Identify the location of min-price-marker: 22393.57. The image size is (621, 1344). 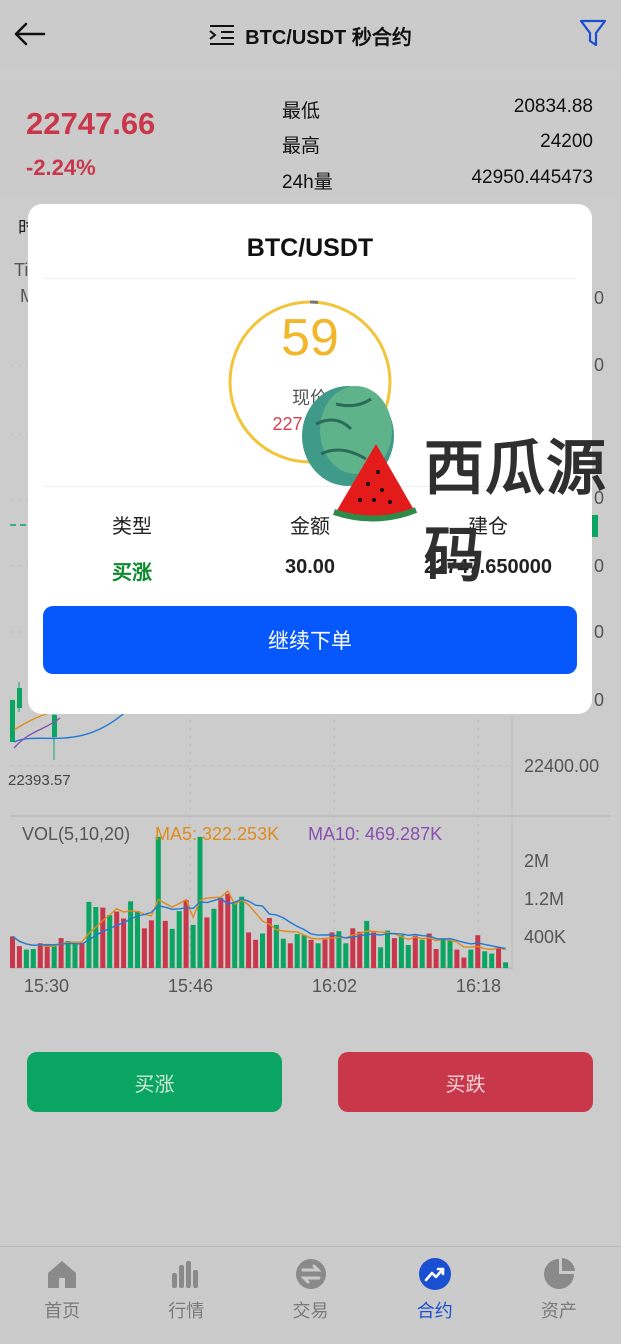
(39, 780).